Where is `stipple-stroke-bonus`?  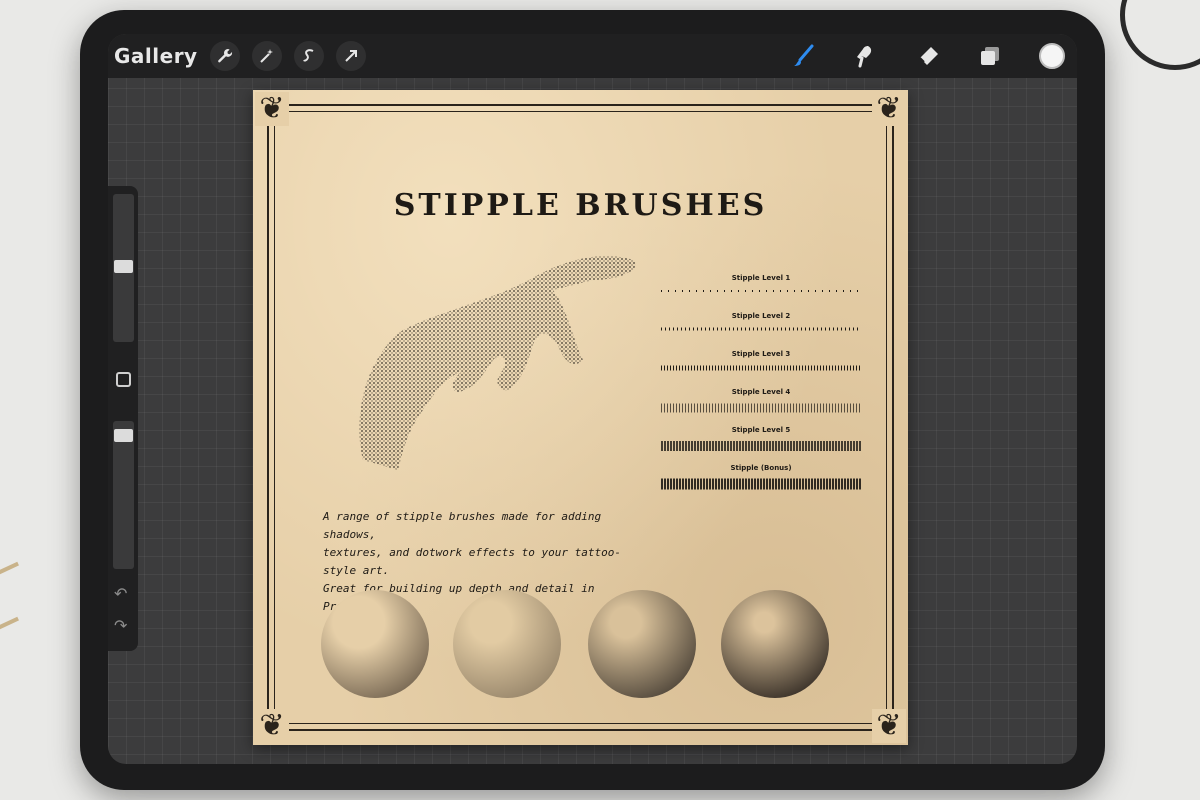
stipple-stroke-bonus is located at coordinates (761, 484).